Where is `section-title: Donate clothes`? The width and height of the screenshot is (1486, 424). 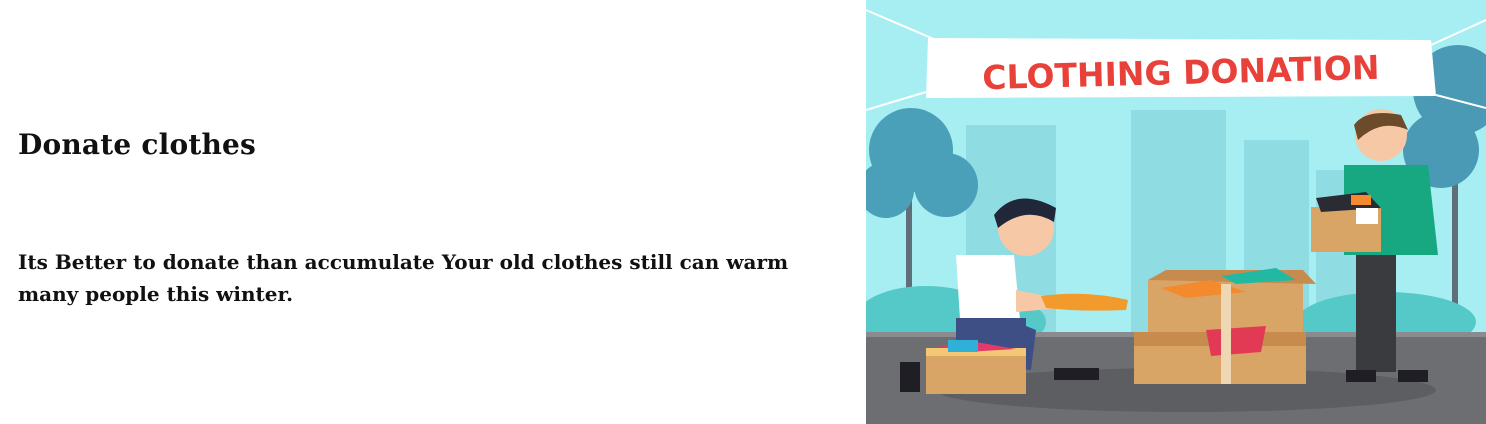 section-title: Donate clothes is located at coordinates (137, 144).